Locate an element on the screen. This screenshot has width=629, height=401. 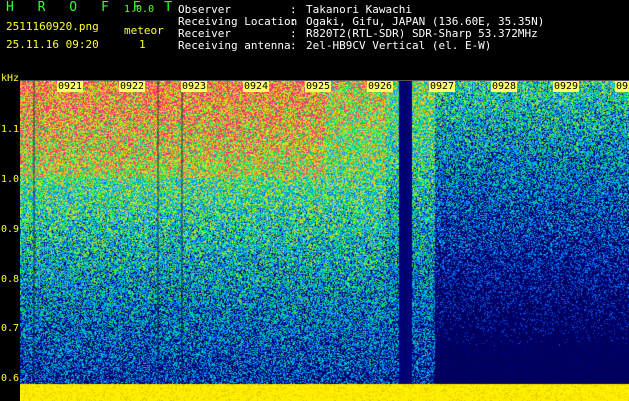
y-axis: 1.1 1.0 0.9 0.8 0.7 0.6 is located at coordinates (10, 239).